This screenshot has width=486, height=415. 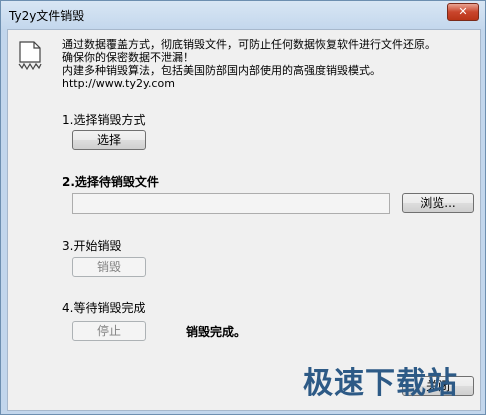 I want to click on document-shred-icon, so click(x=30, y=56).